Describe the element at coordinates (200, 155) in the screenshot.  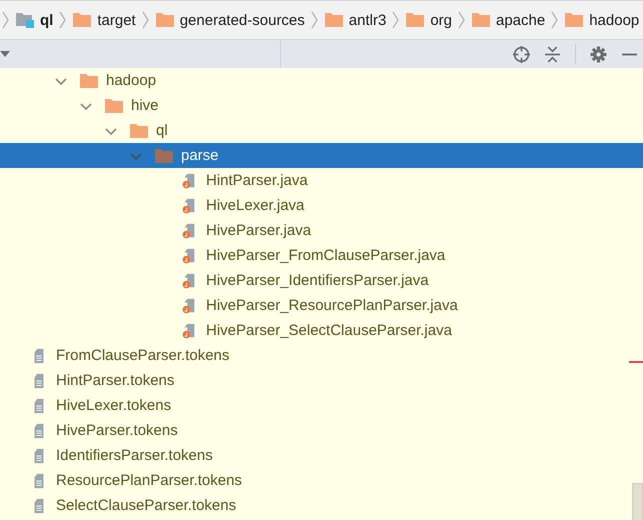
I see `tree-item-label: parse` at that location.